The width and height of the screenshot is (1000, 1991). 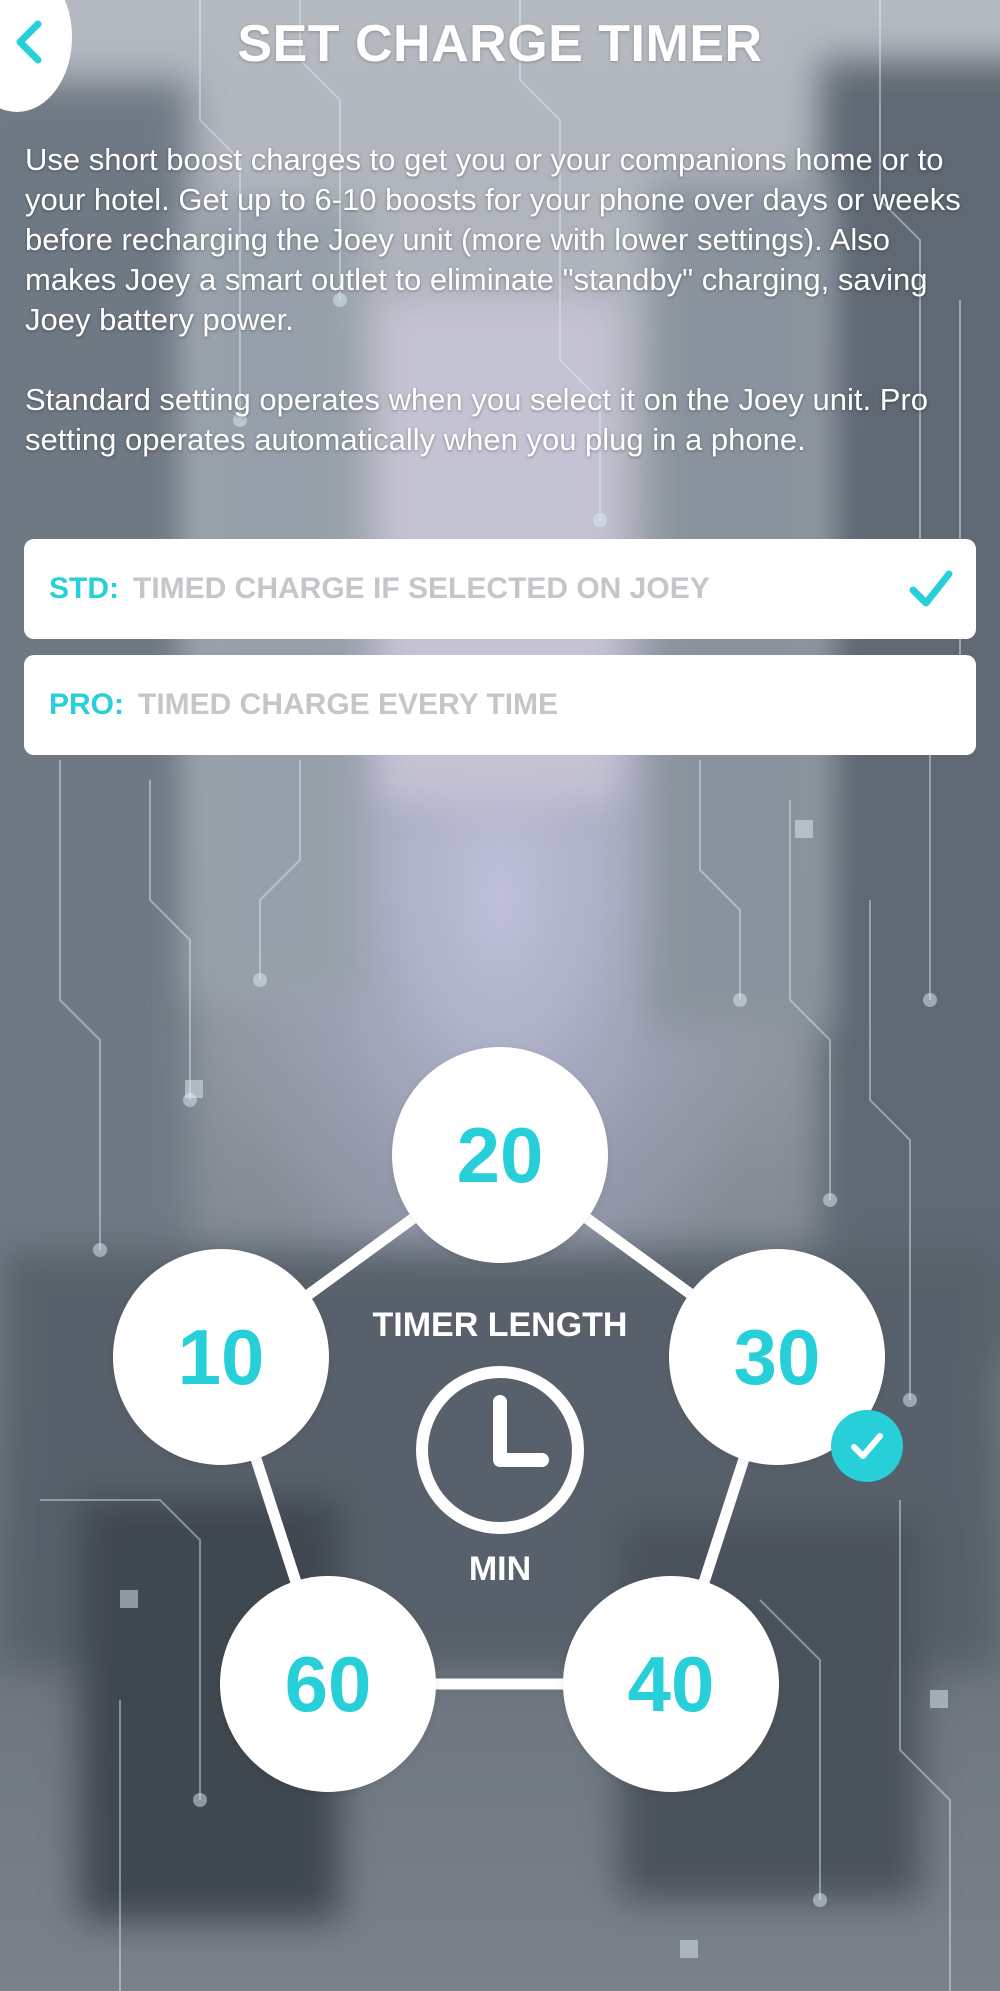 I want to click on clock-icon, so click(x=500, y=1450).